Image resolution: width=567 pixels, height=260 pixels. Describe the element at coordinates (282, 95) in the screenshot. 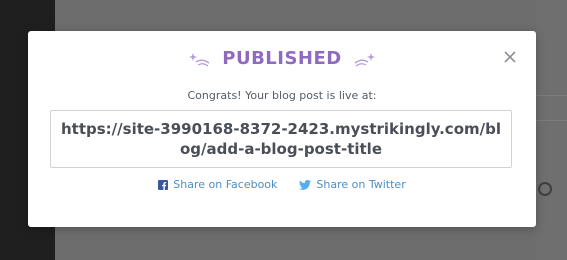

I see `dialog-subtitle: Congrats! Your blog post is live at:` at that location.